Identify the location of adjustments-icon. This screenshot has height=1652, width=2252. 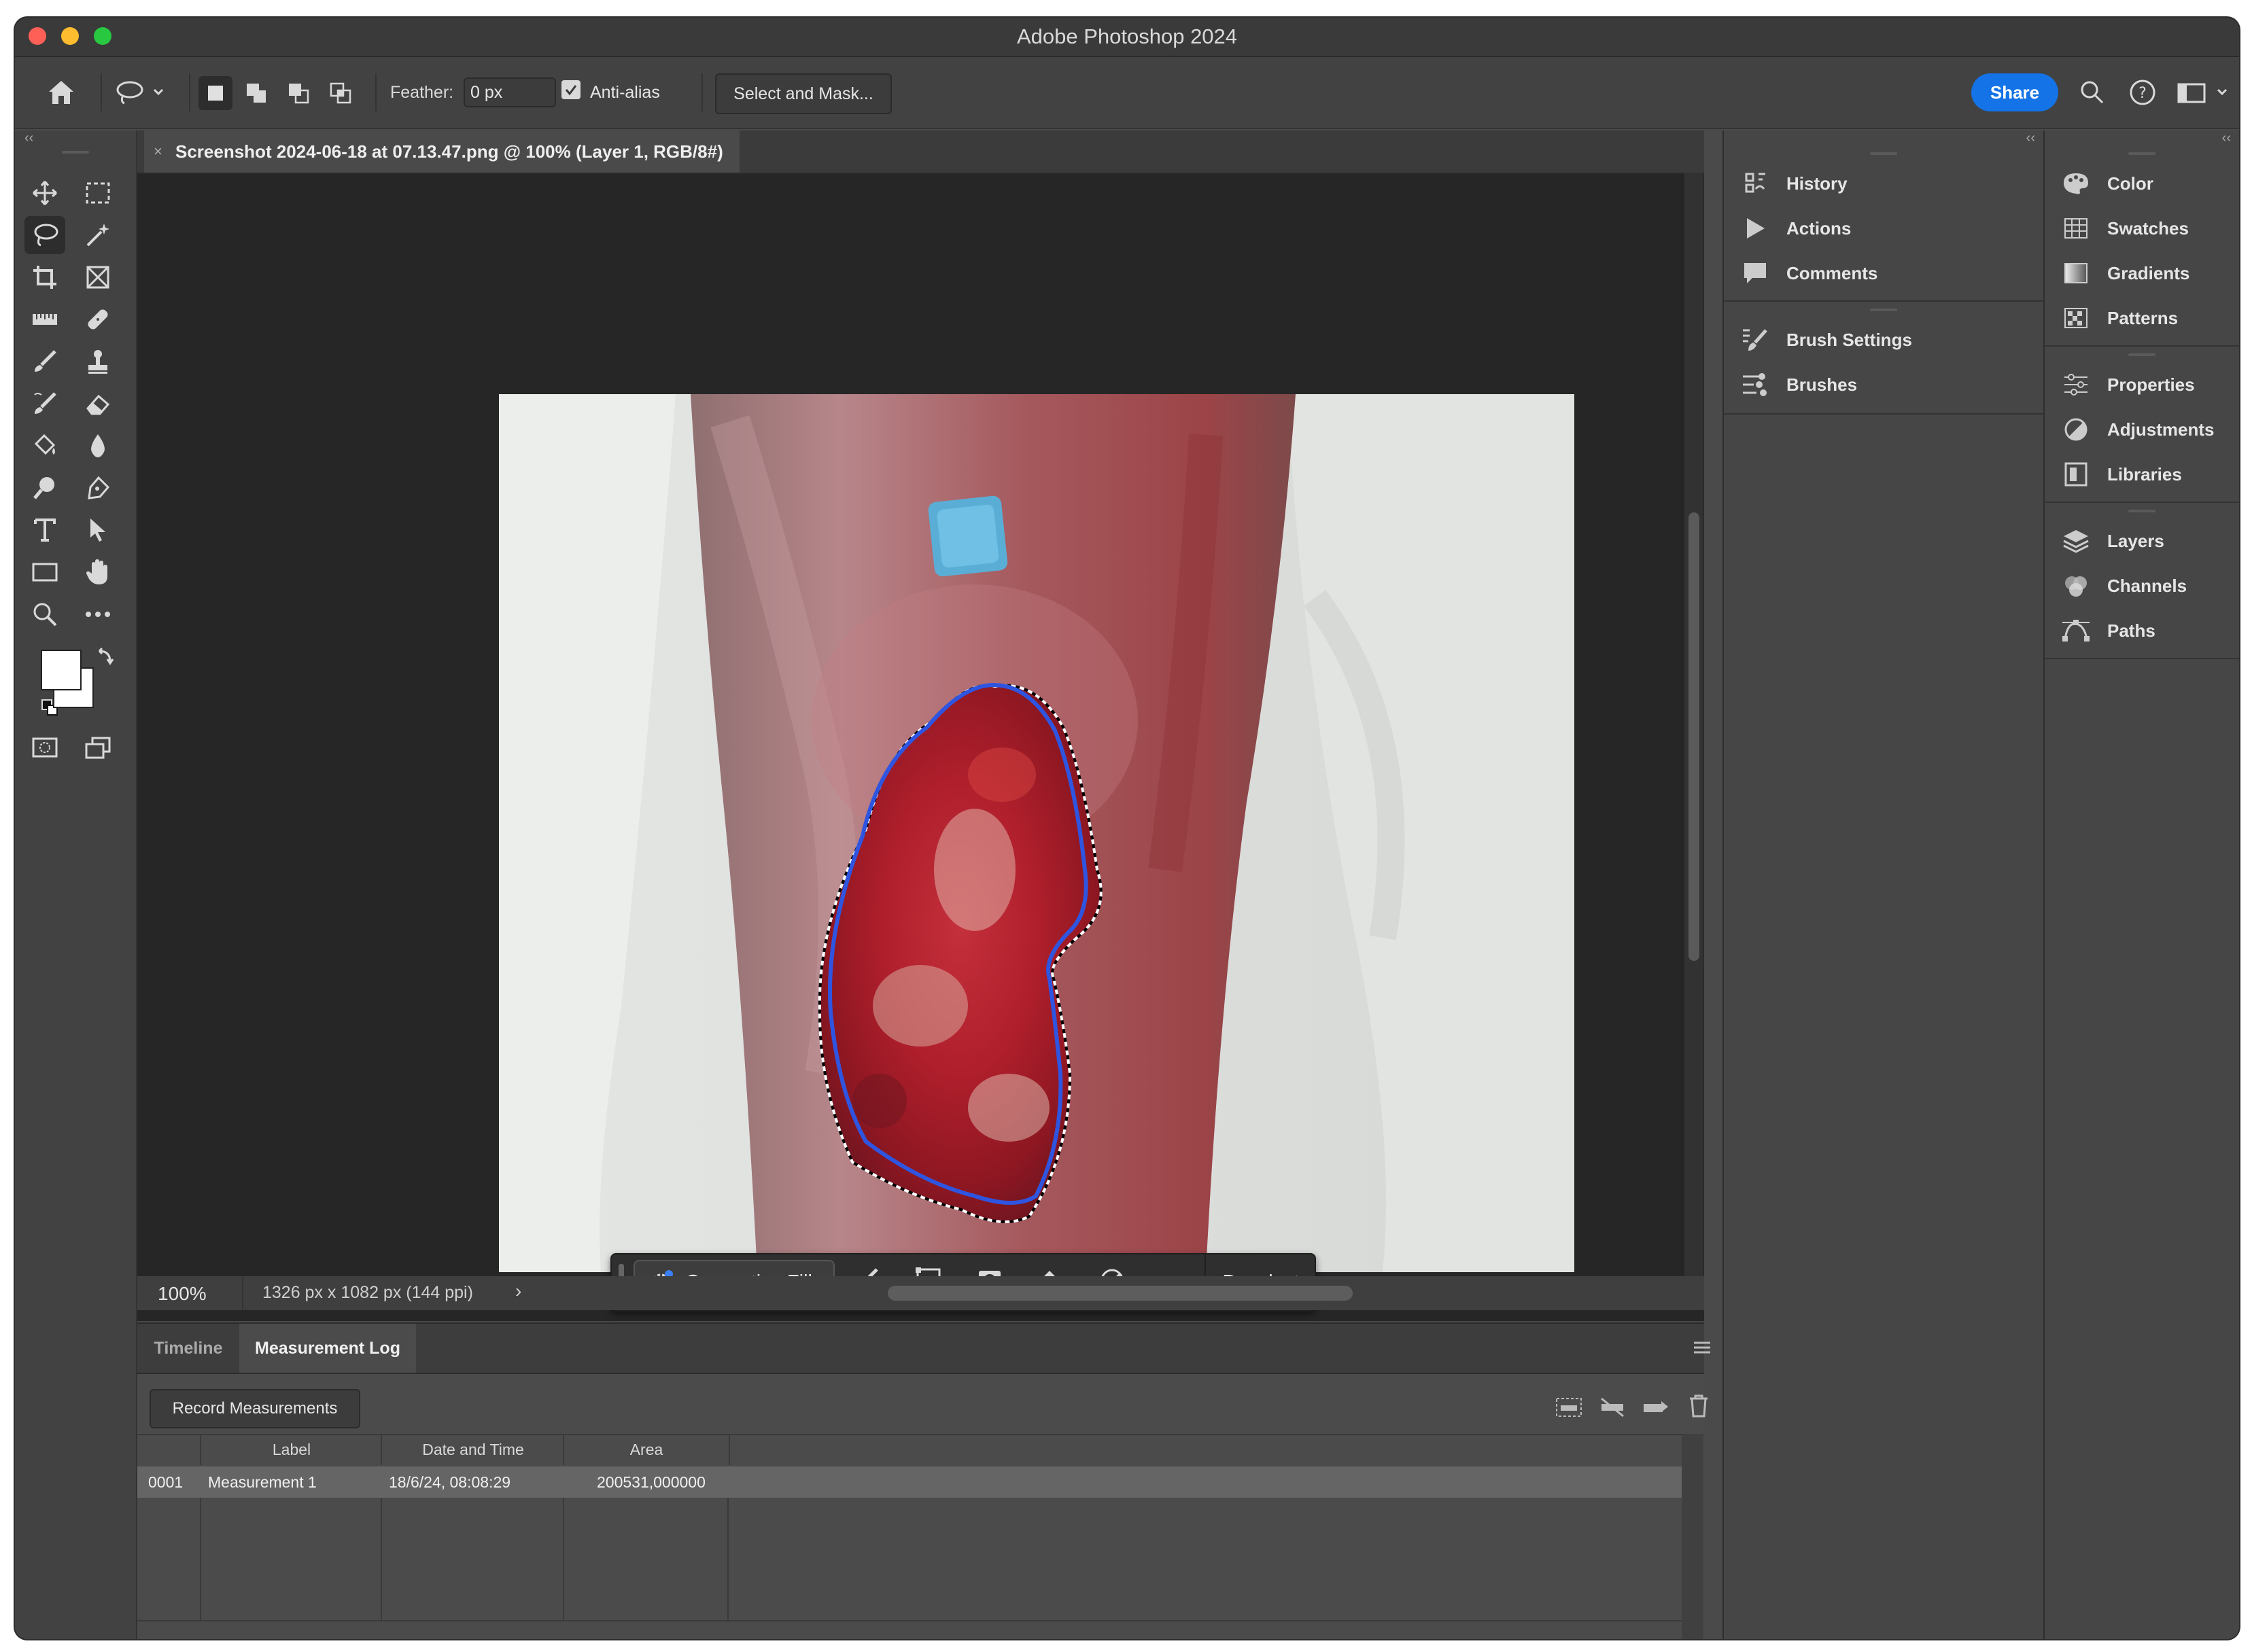
(2076, 429).